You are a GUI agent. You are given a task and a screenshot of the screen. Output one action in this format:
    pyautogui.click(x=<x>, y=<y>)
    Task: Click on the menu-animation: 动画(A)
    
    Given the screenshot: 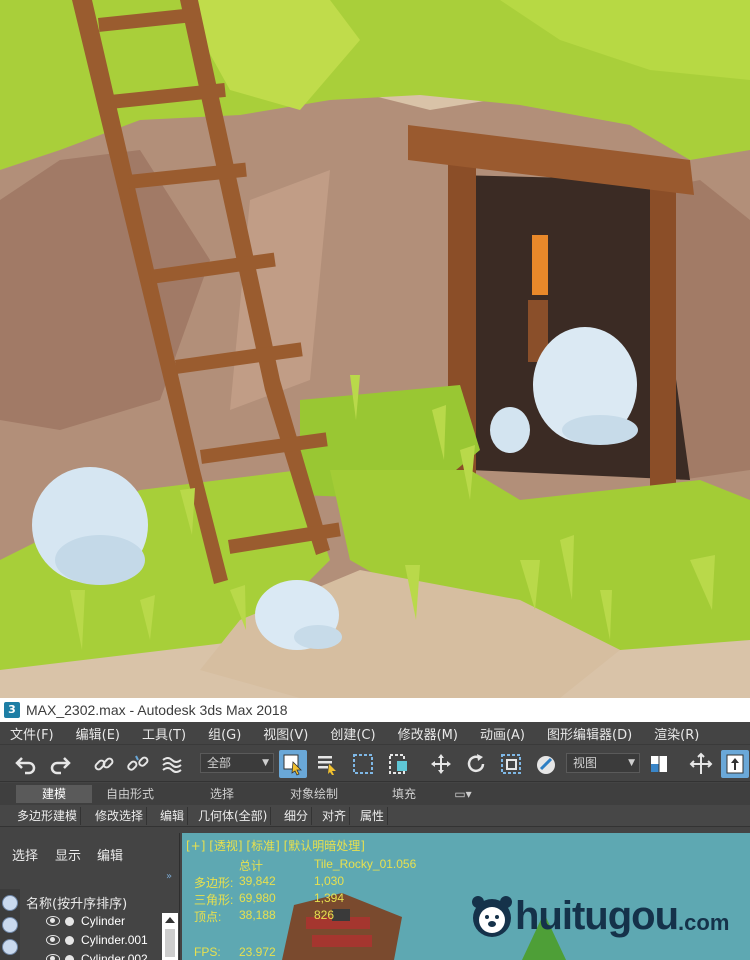 What is the action you would take?
    pyautogui.click(x=502, y=733)
    